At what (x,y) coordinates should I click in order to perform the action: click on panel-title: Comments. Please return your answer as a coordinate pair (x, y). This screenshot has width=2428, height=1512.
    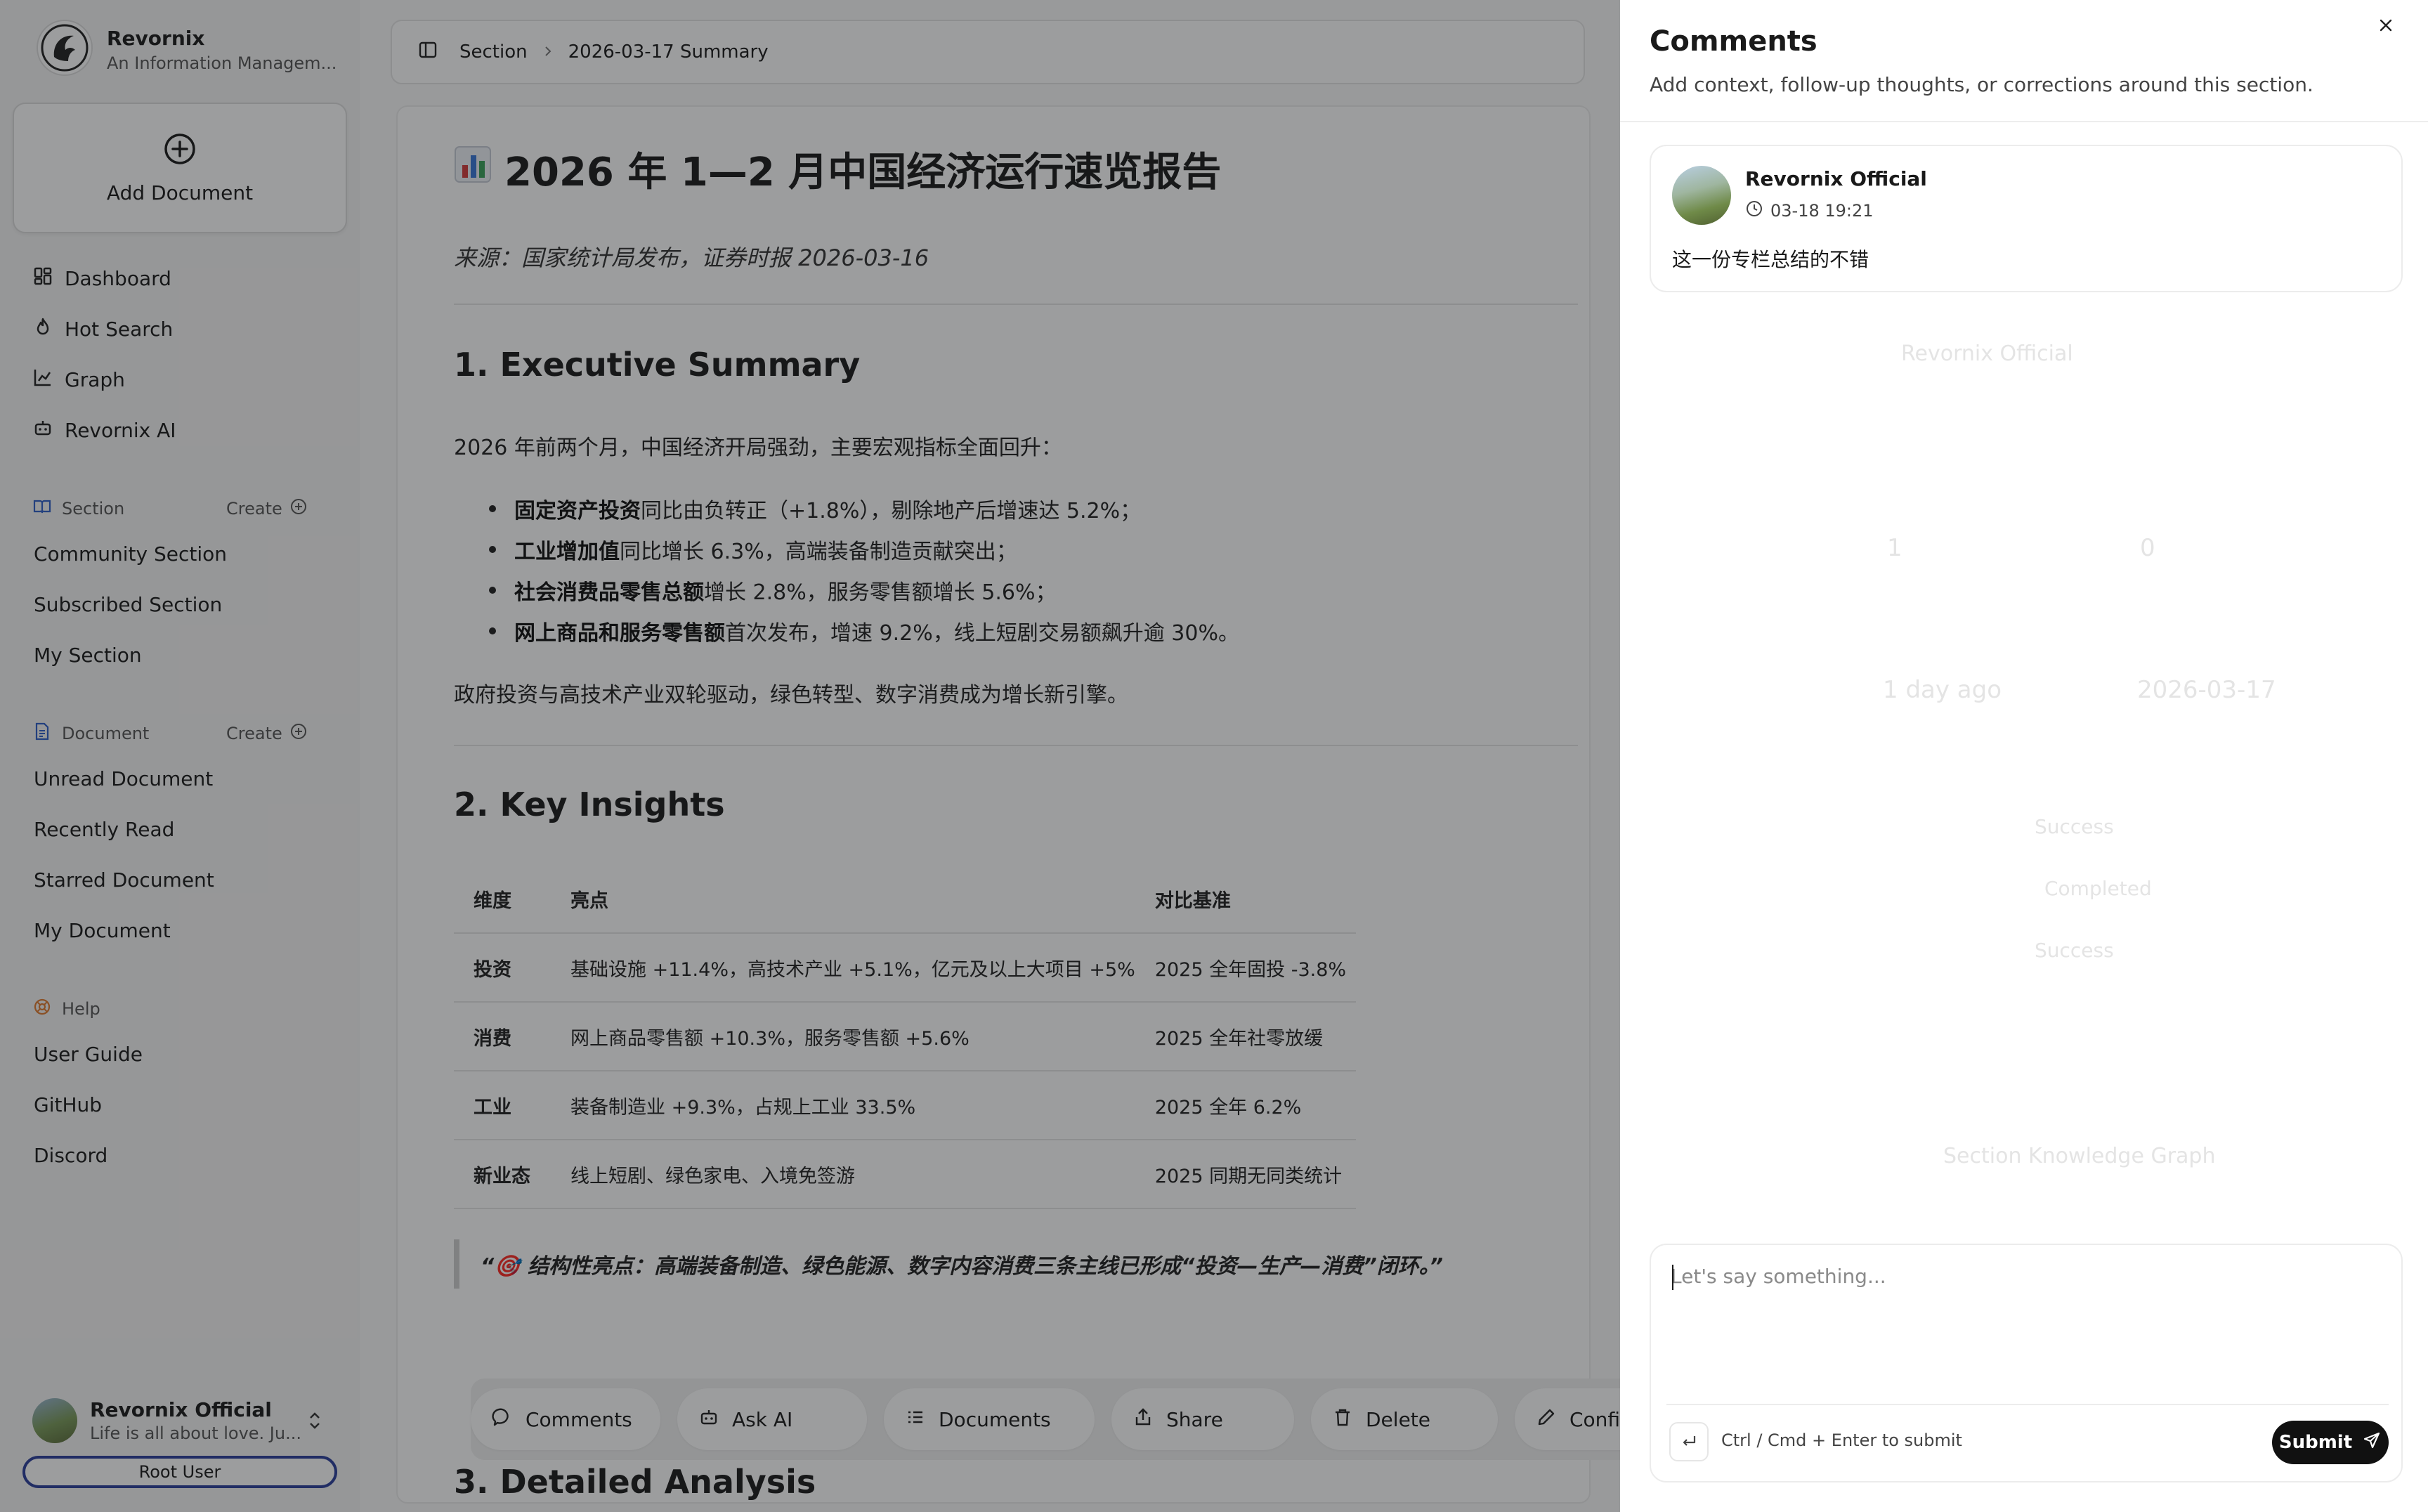
    Looking at the image, I should click on (1734, 41).